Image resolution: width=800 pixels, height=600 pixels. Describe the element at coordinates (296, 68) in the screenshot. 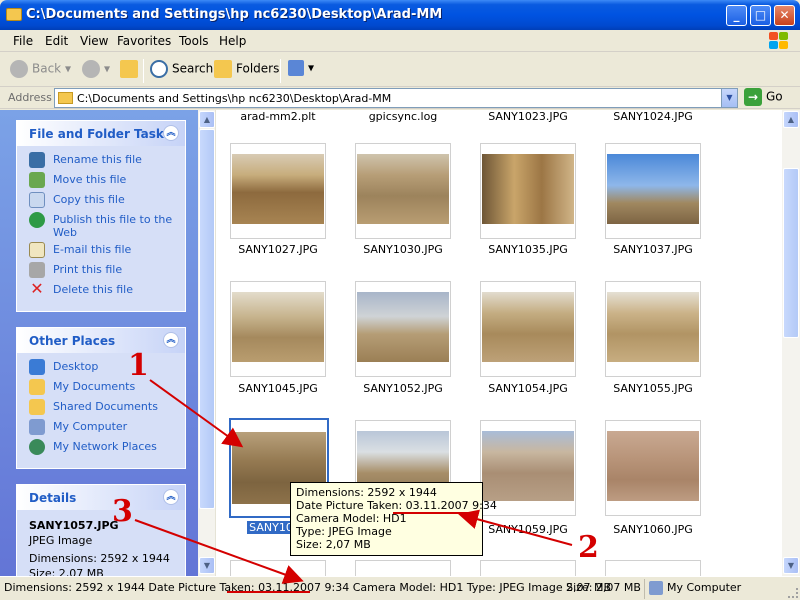

I see `views-icon` at that location.